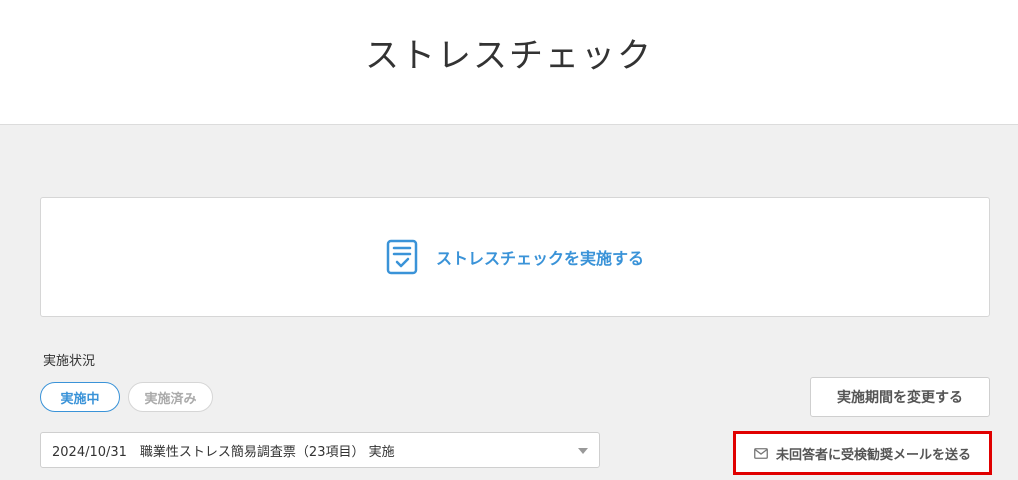 The height and width of the screenshot is (480, 1018). What do you see at coordinates (69, 361) in the screenshot?
I see `status-section-label: 実施状況` at bounding box center [69, 361].